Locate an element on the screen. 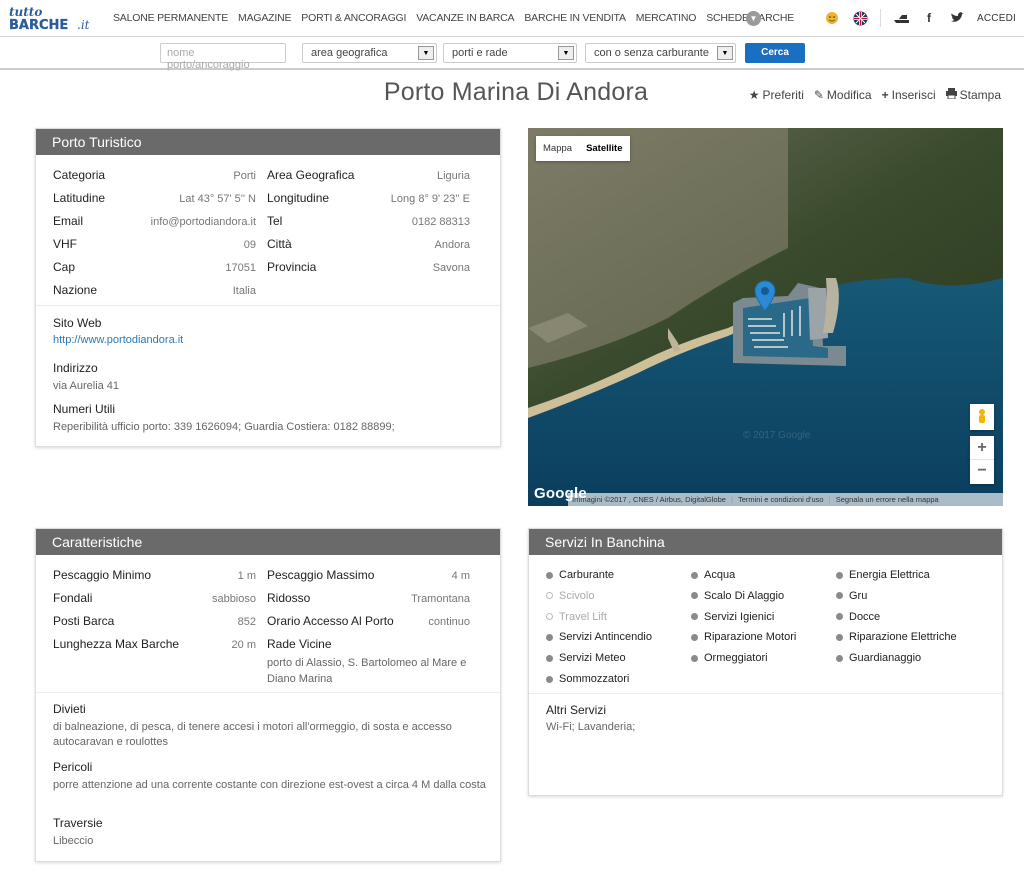 Image resolution: width=1024 pixels, height=877 pixels. nav-separator is located at coordinates (881, 18).